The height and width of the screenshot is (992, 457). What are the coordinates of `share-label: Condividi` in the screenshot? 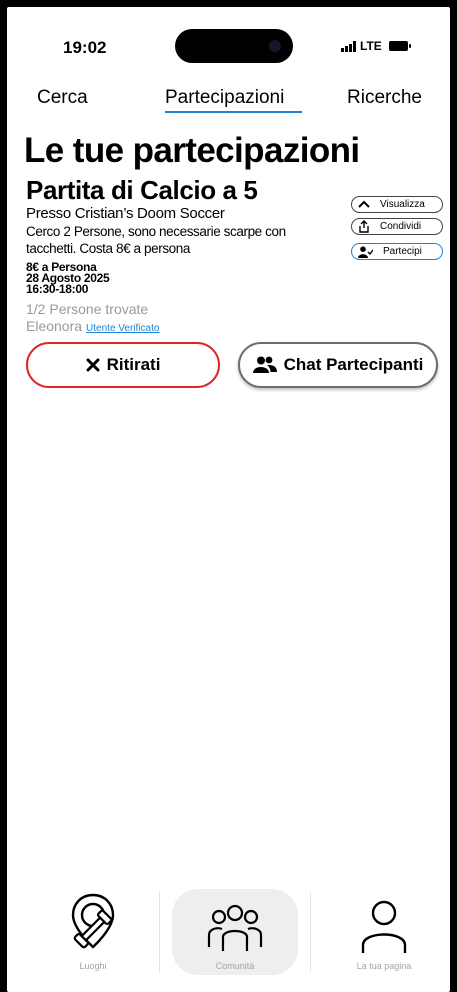 It's located at (401, 226).